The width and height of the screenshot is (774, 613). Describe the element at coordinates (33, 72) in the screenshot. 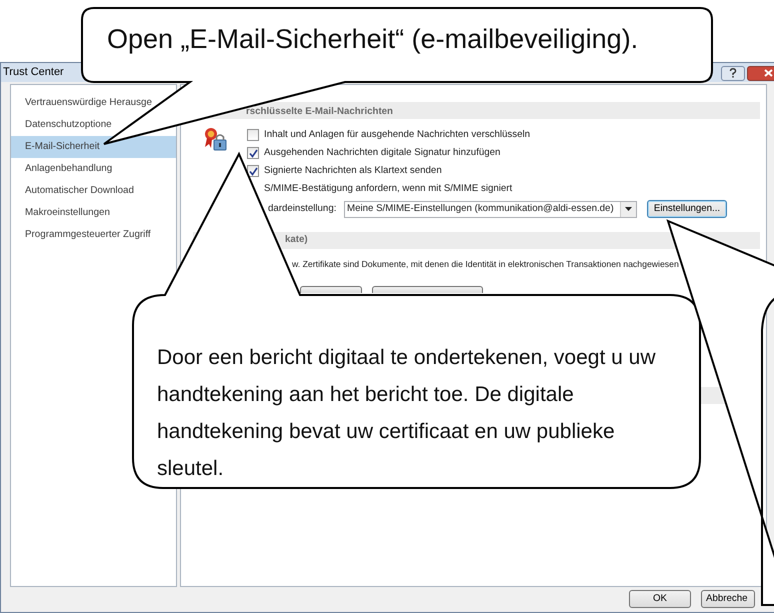

I see `window-title: Trust Center` at that location.